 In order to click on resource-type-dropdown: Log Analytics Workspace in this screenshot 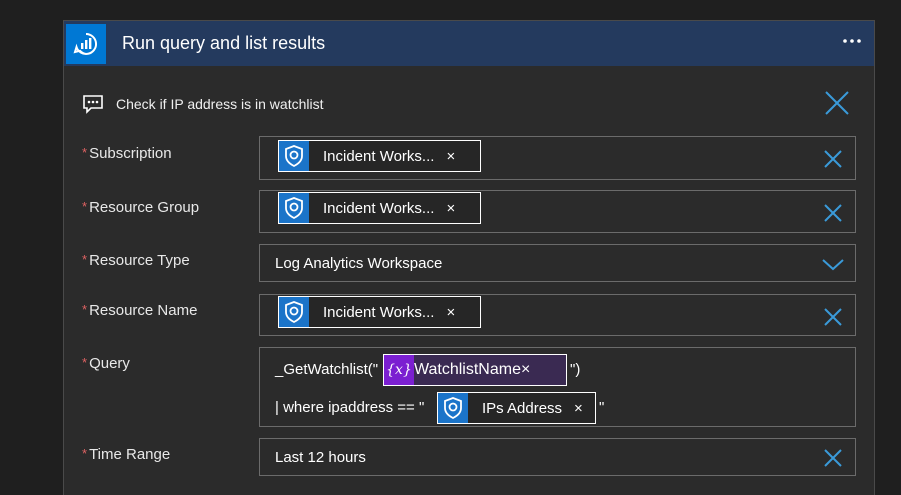, I will do `click(557, 263)`.